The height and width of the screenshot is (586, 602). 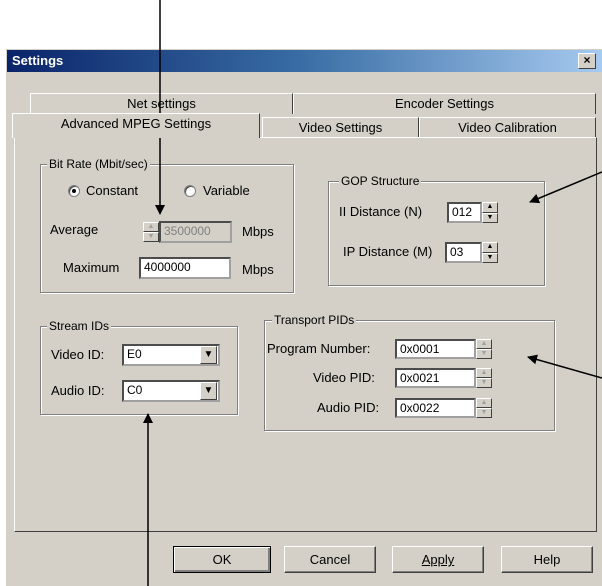 I want to click on tab-label: Advanced MPEG Settings, so click(x=136, y=123).